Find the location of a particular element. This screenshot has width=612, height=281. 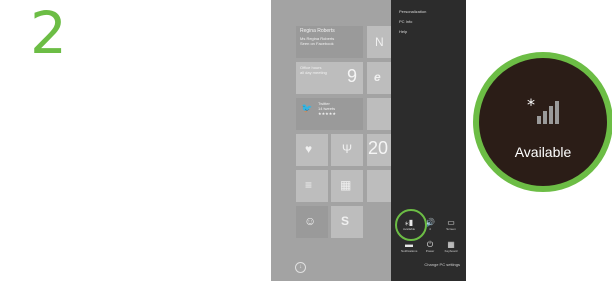

tile-photo is located at coordinates (379, 114).